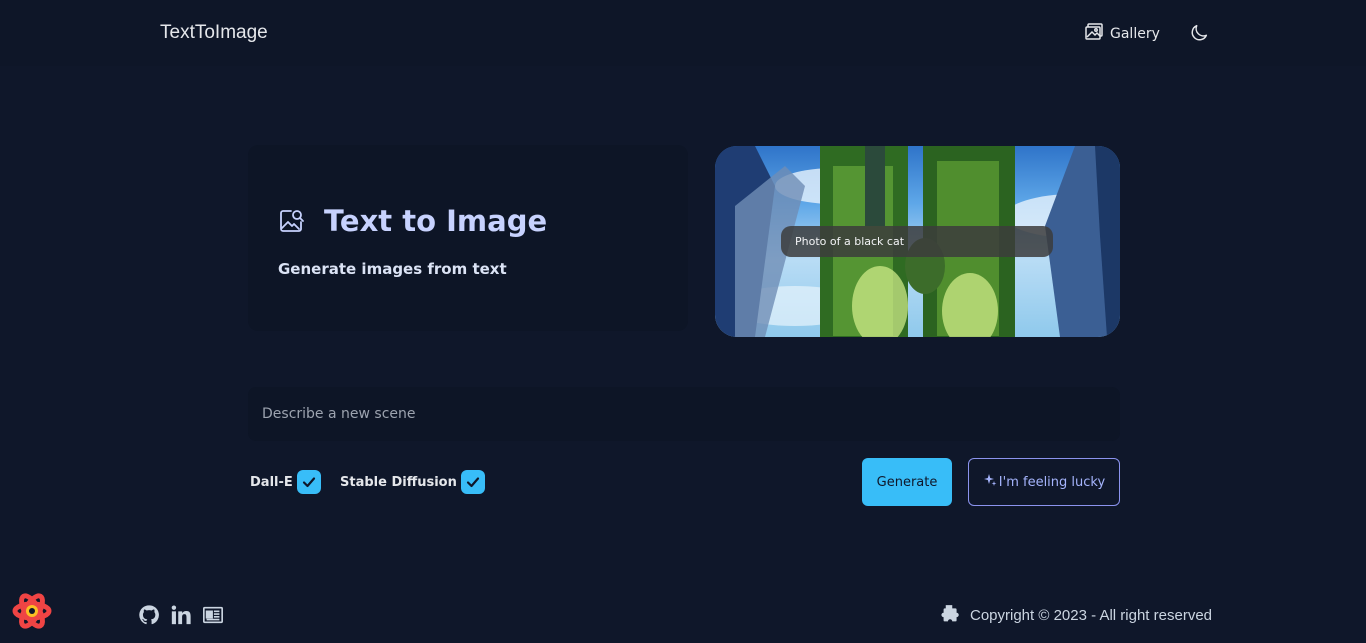 The width and height of the screenshot is (1366, 643). I want to click on gallery-label: Gallery, so click(1135, 34).